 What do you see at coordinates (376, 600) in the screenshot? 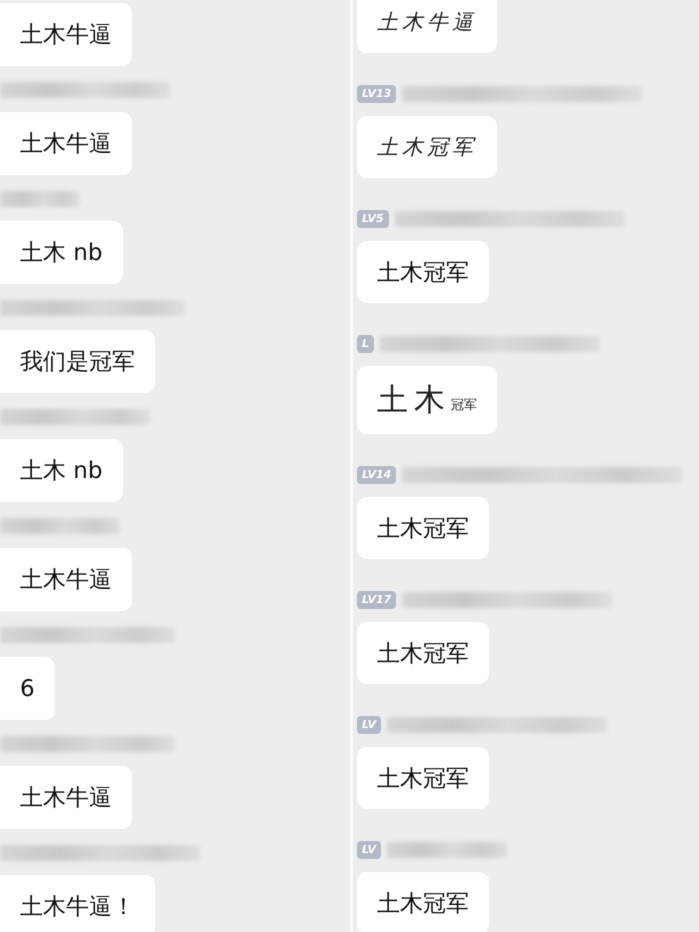
I see `level-badge: LV17` at bounding box center [376, 600].